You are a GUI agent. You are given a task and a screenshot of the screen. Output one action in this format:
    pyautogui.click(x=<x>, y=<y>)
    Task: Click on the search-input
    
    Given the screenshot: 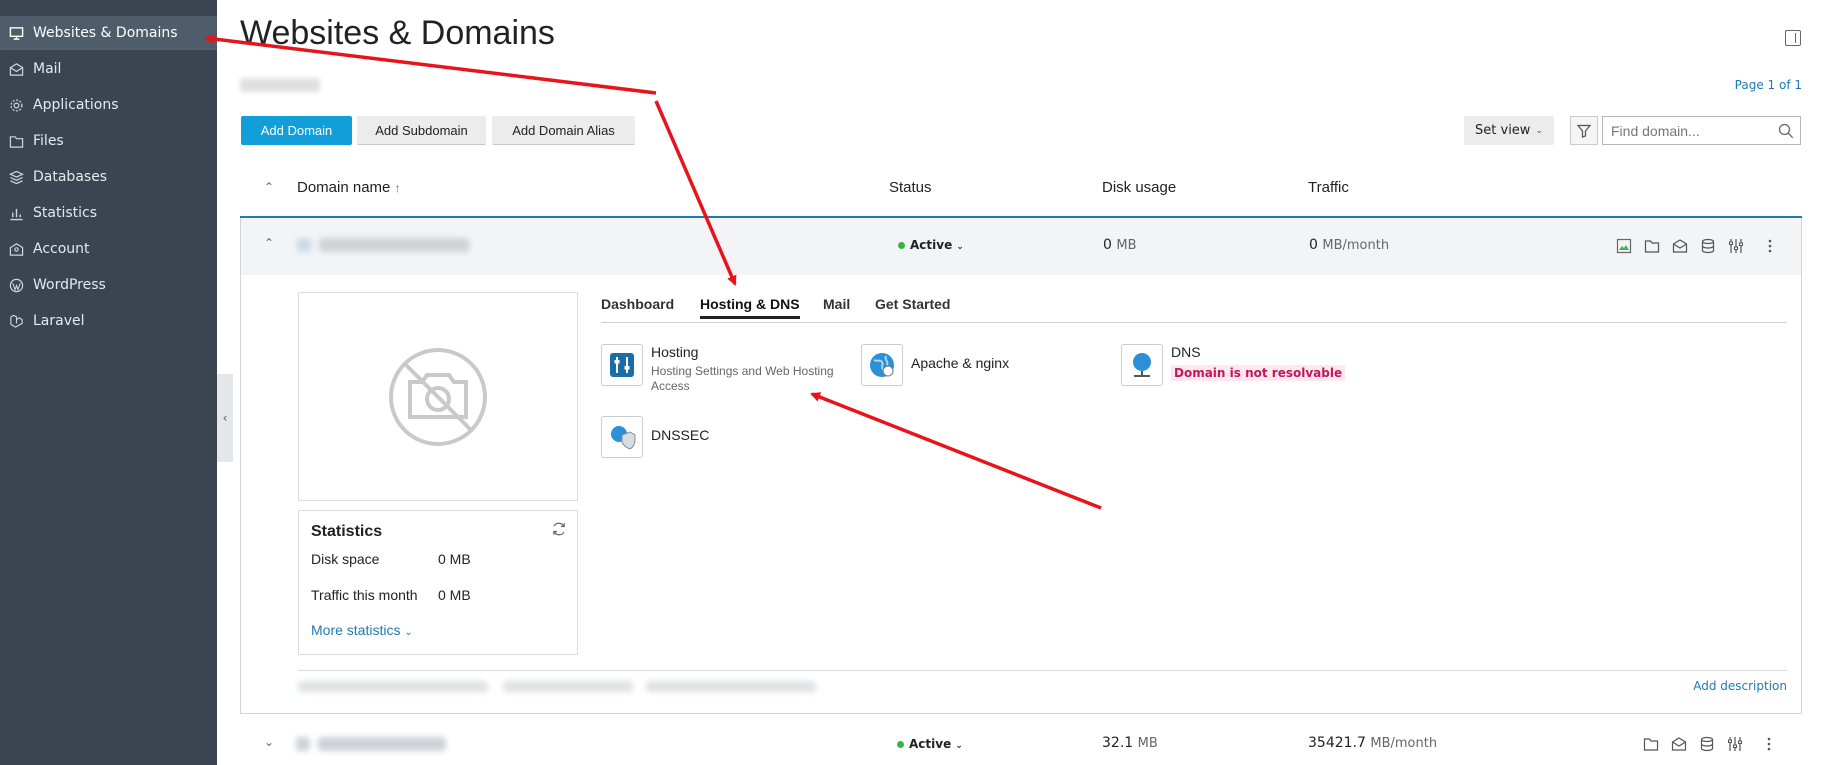 What is the action you would take?
    pyautogui.click(x=1688, y=130)
    